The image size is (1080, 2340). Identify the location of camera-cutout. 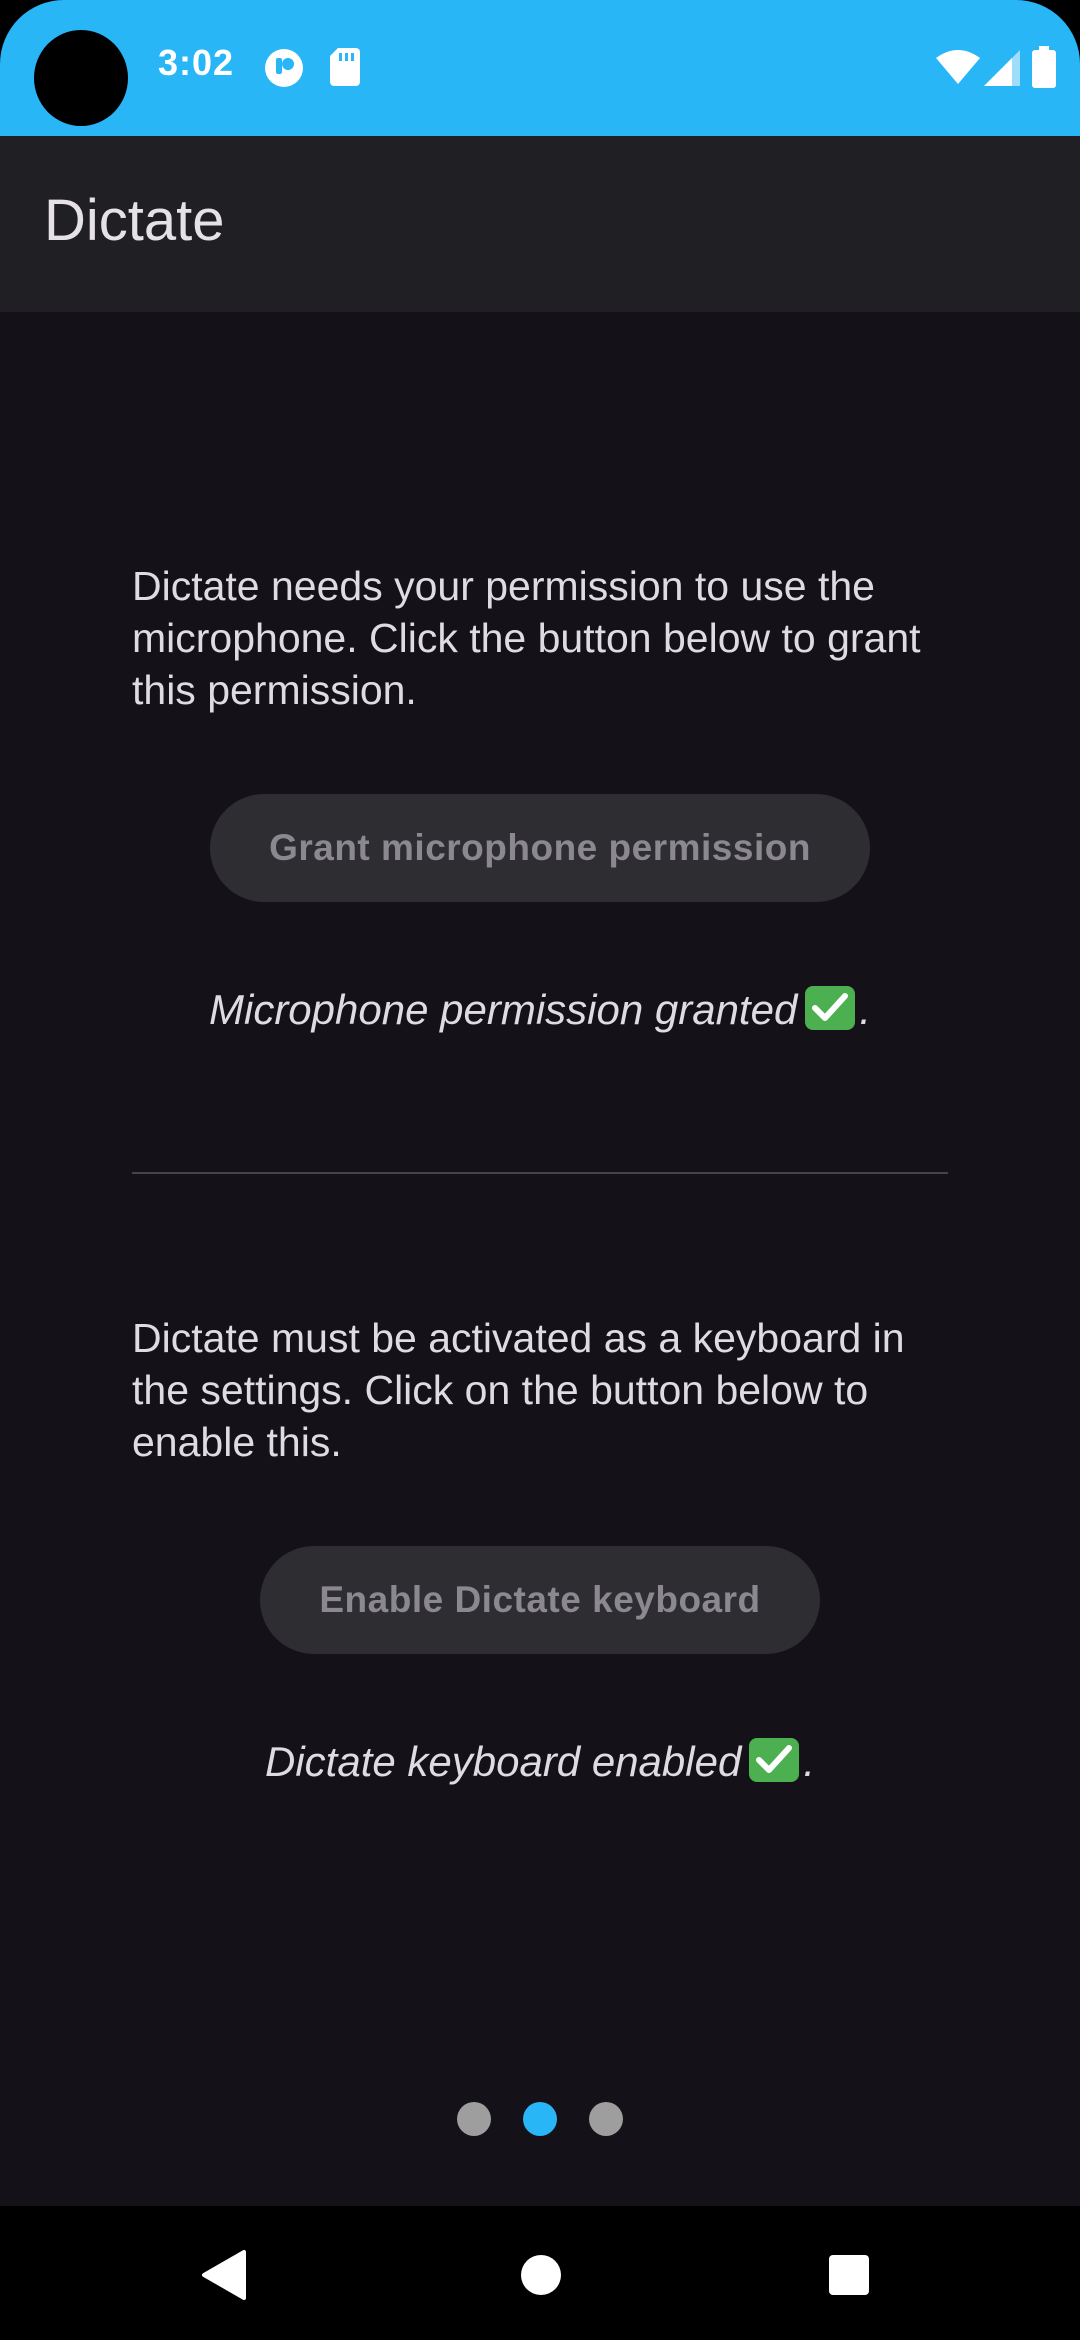
(81, 78).